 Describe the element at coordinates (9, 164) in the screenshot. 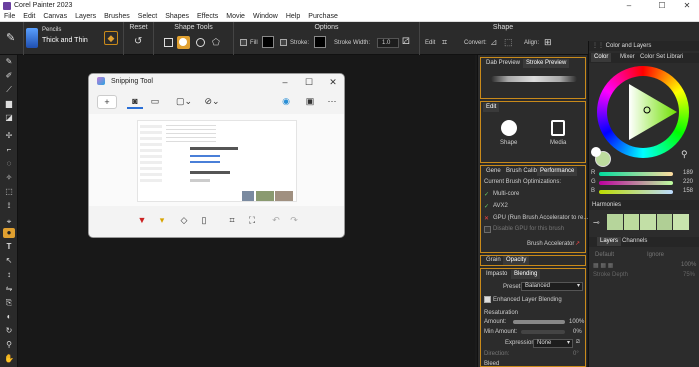

I see `lasso-tool-icon: ◌` at that location.